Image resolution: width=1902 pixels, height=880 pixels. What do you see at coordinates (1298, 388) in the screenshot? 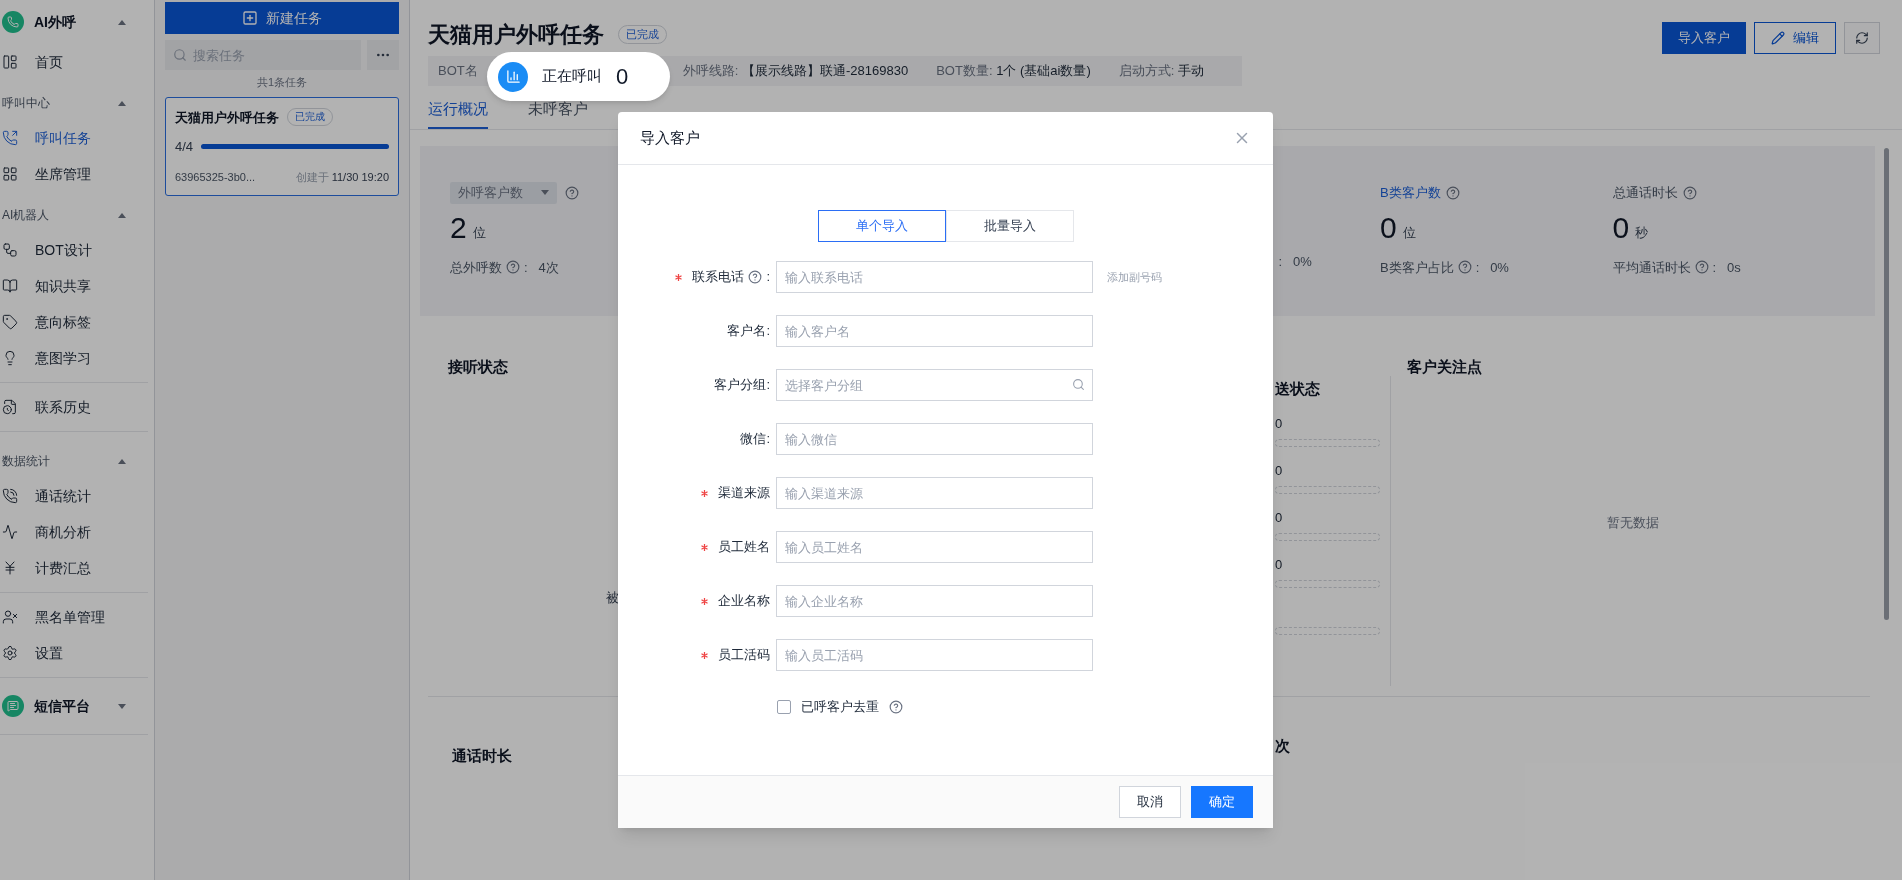
I see `section-title: 送状态` at bounding box center [1298, 388].